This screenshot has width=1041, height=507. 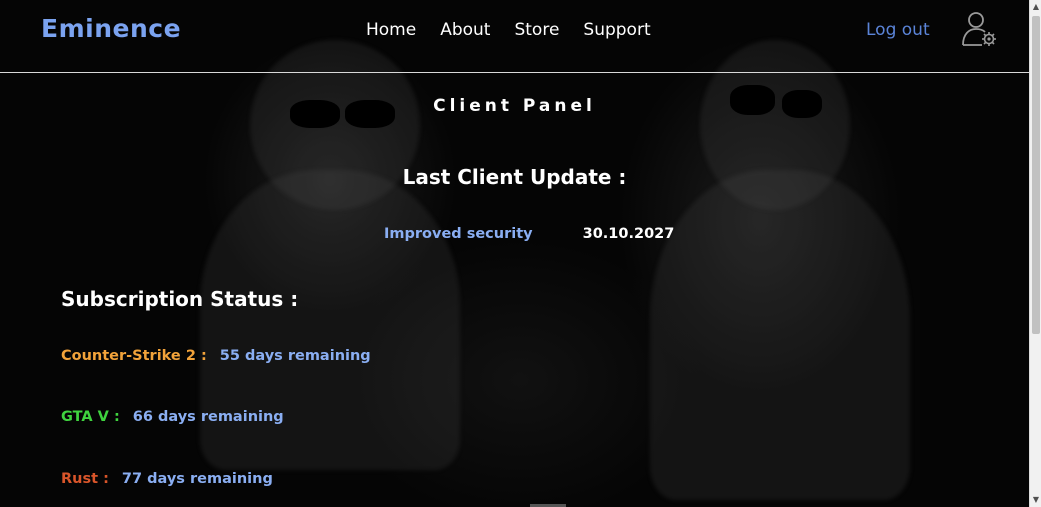 I want to click on subscription-item: GTA V : 66 days remaining, so click(x=172, y=417).